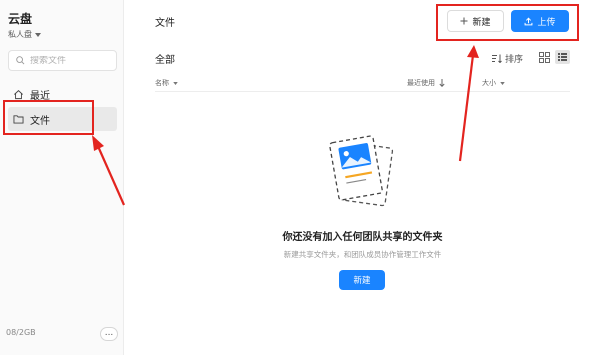 The height and width of the screenshot is (355, 600). I want to click on annotation-arrow-header, so click(468, 103).